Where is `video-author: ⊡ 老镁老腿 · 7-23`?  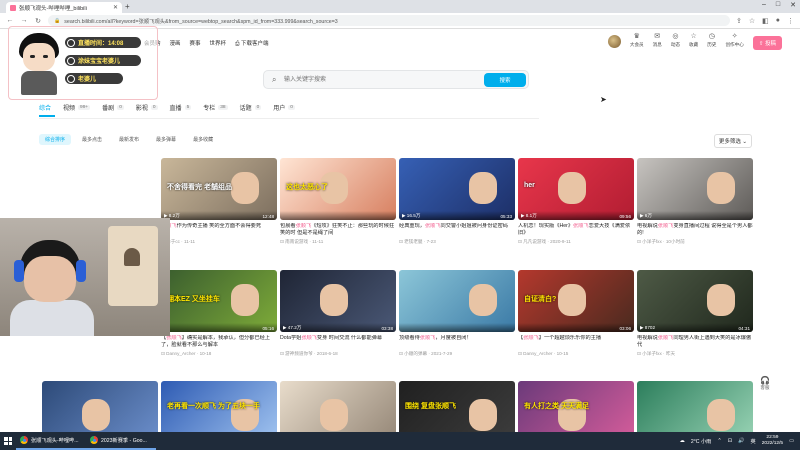
video-author: ⊡ 老镁老腿 · 7-23 is located at coordinates (457, 242).